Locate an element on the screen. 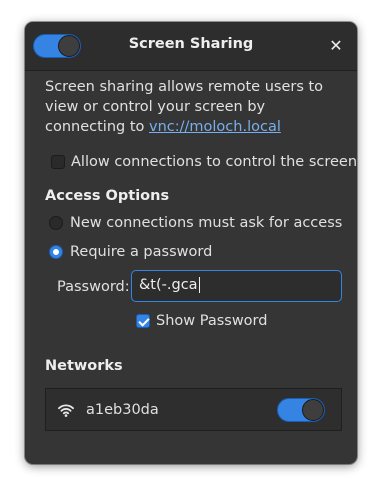  access-options-heading: Access Options is located at coordinates (107, 196).